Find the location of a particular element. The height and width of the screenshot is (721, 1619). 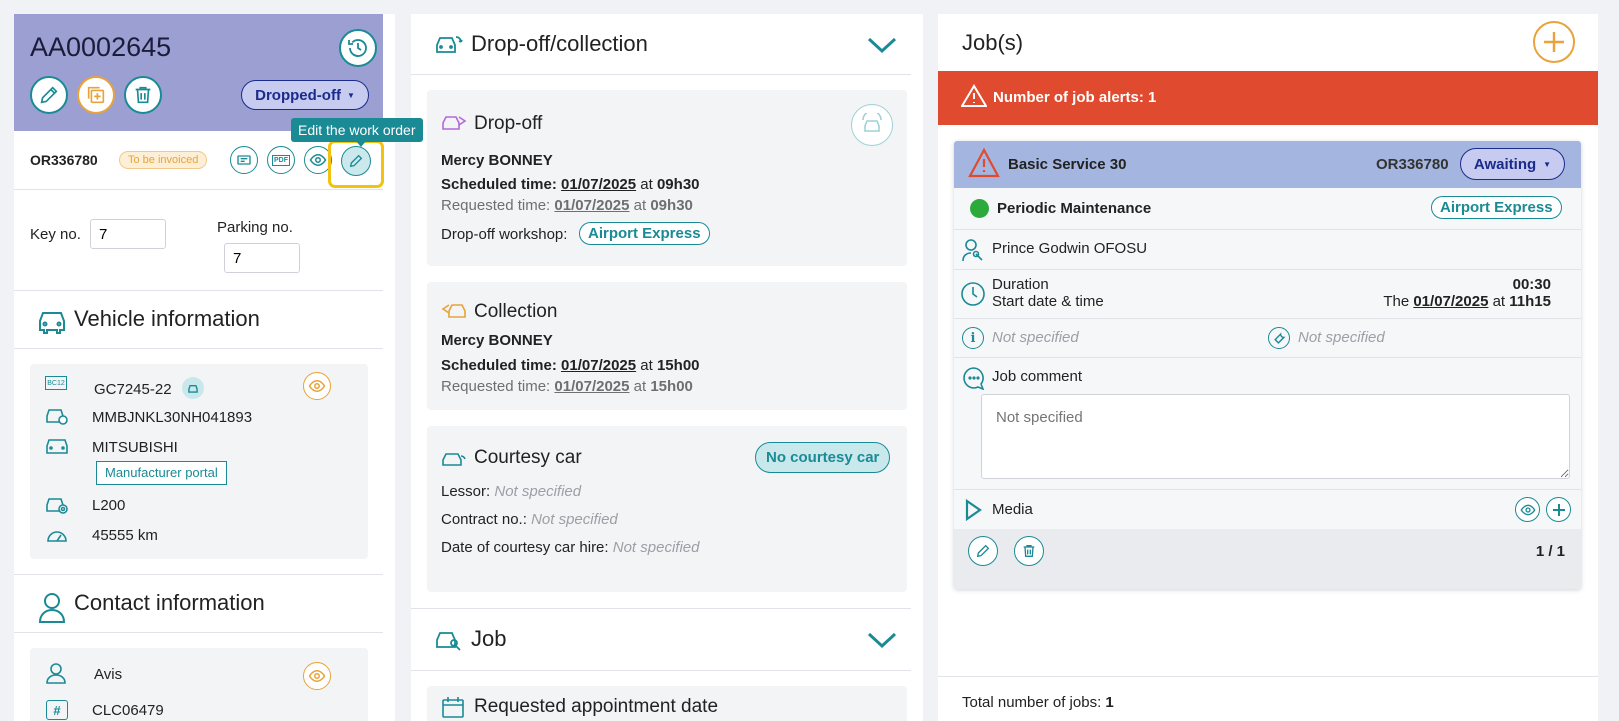

dropoff-workshop-label: Drop-off workshop: is located at coordinates (504, 234).